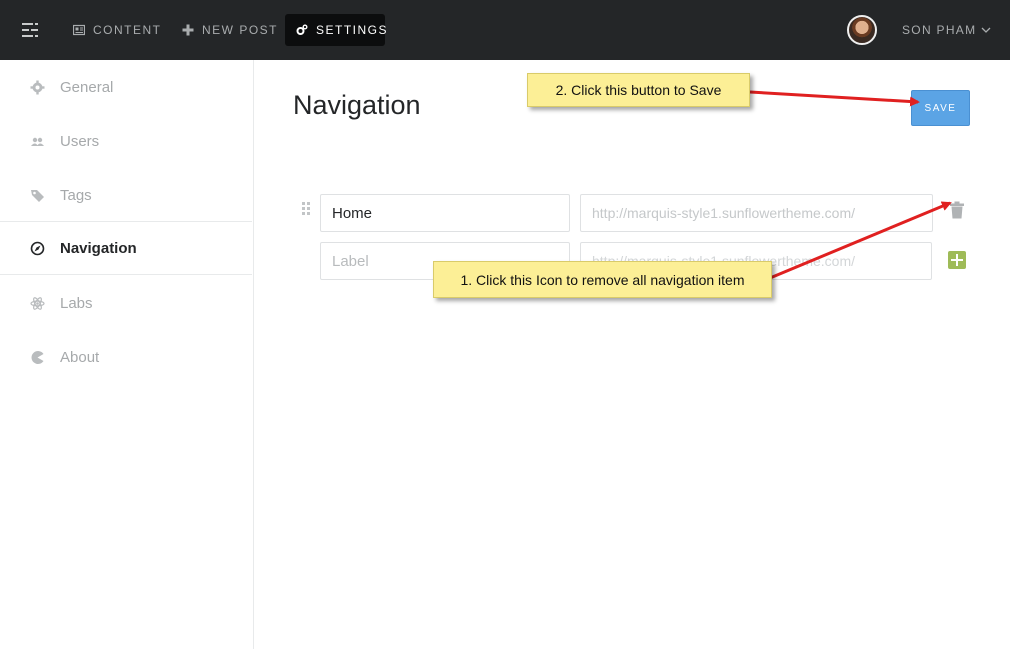 This screenshot has width=1010, height=649. Describe the element at coordinates (188, 30) in the screenshot. I see `plus-icon` at that location.